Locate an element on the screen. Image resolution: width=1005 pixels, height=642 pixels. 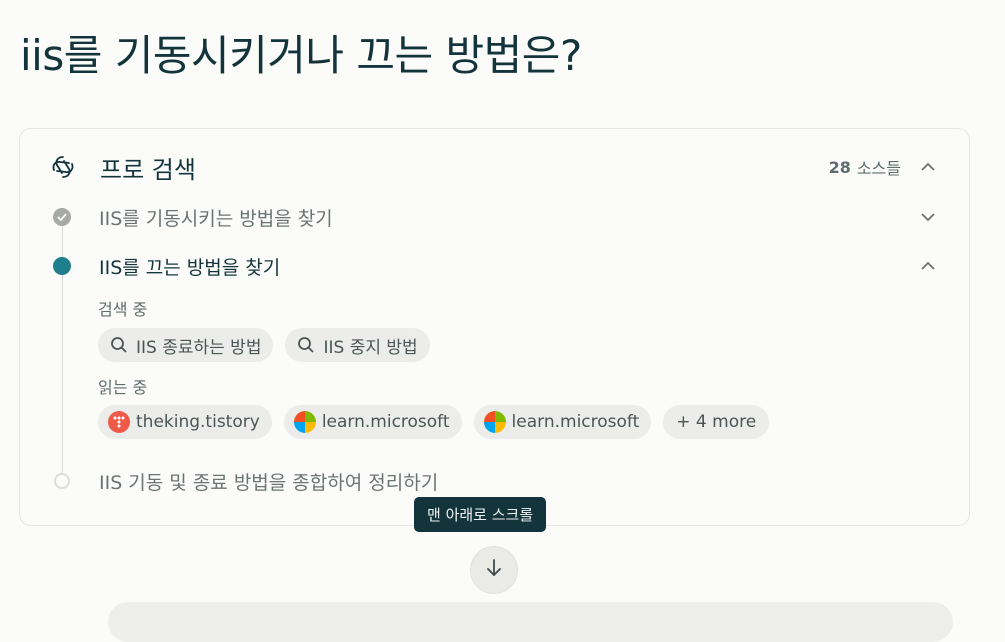
source-name: theking.tistory is located at coordinates (198, 422).